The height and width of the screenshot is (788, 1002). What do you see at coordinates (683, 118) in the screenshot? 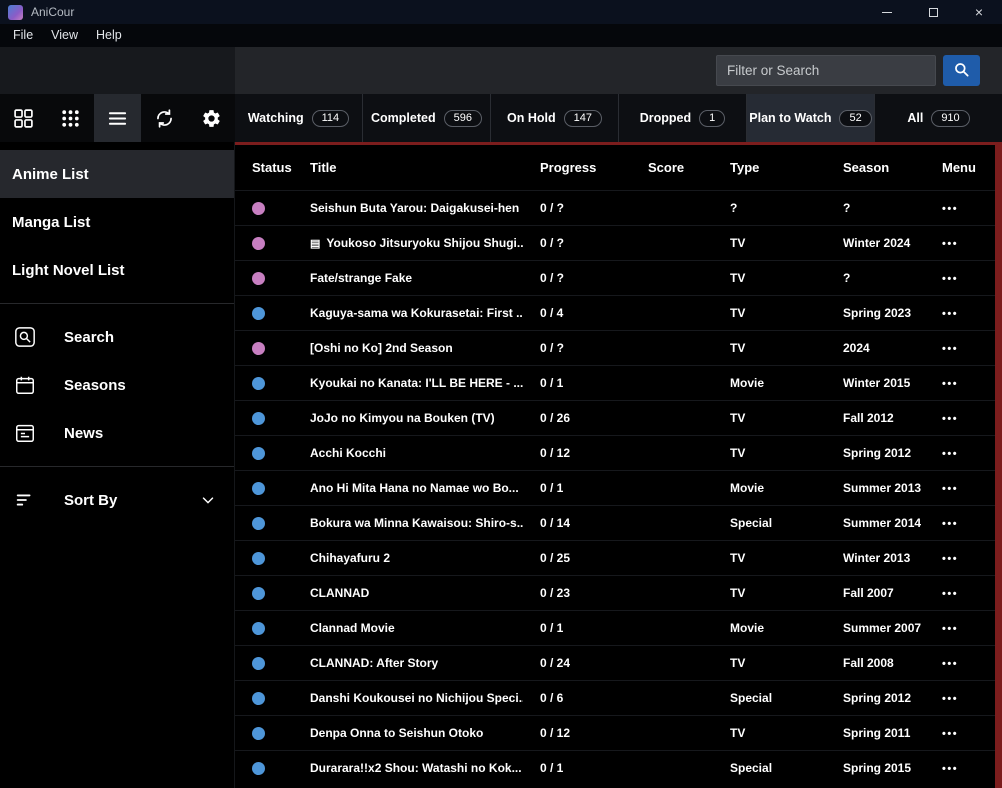
I see `tab-dropped: Dropped 1` at bounding box center [683, 118].